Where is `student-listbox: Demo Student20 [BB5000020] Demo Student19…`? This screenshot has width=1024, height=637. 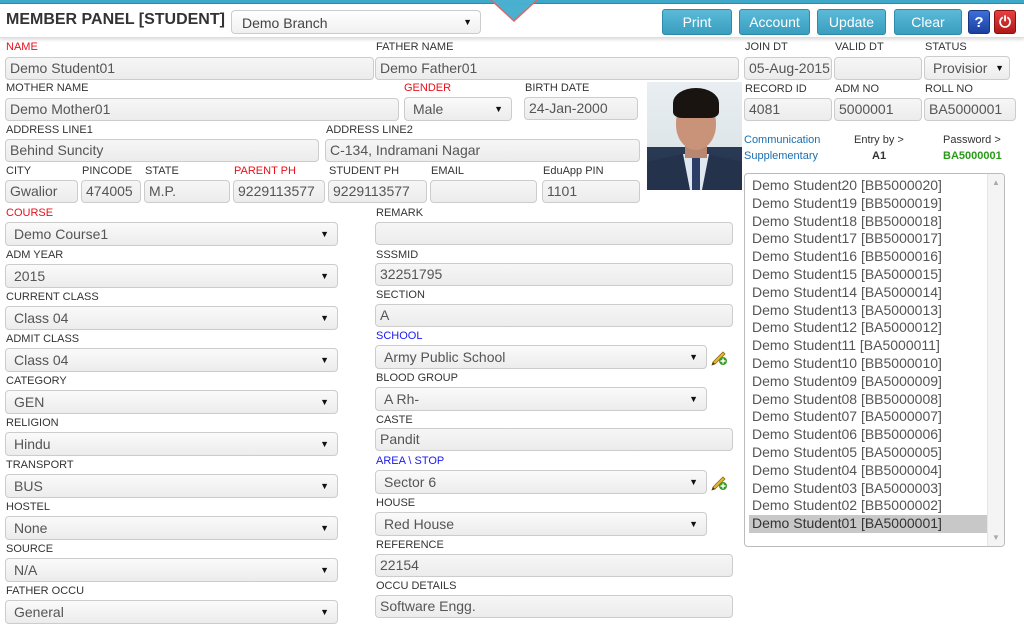
student-listbox: Demo Student20 [BB5000020] Demo Student19… is located at coordinates (874, 360).